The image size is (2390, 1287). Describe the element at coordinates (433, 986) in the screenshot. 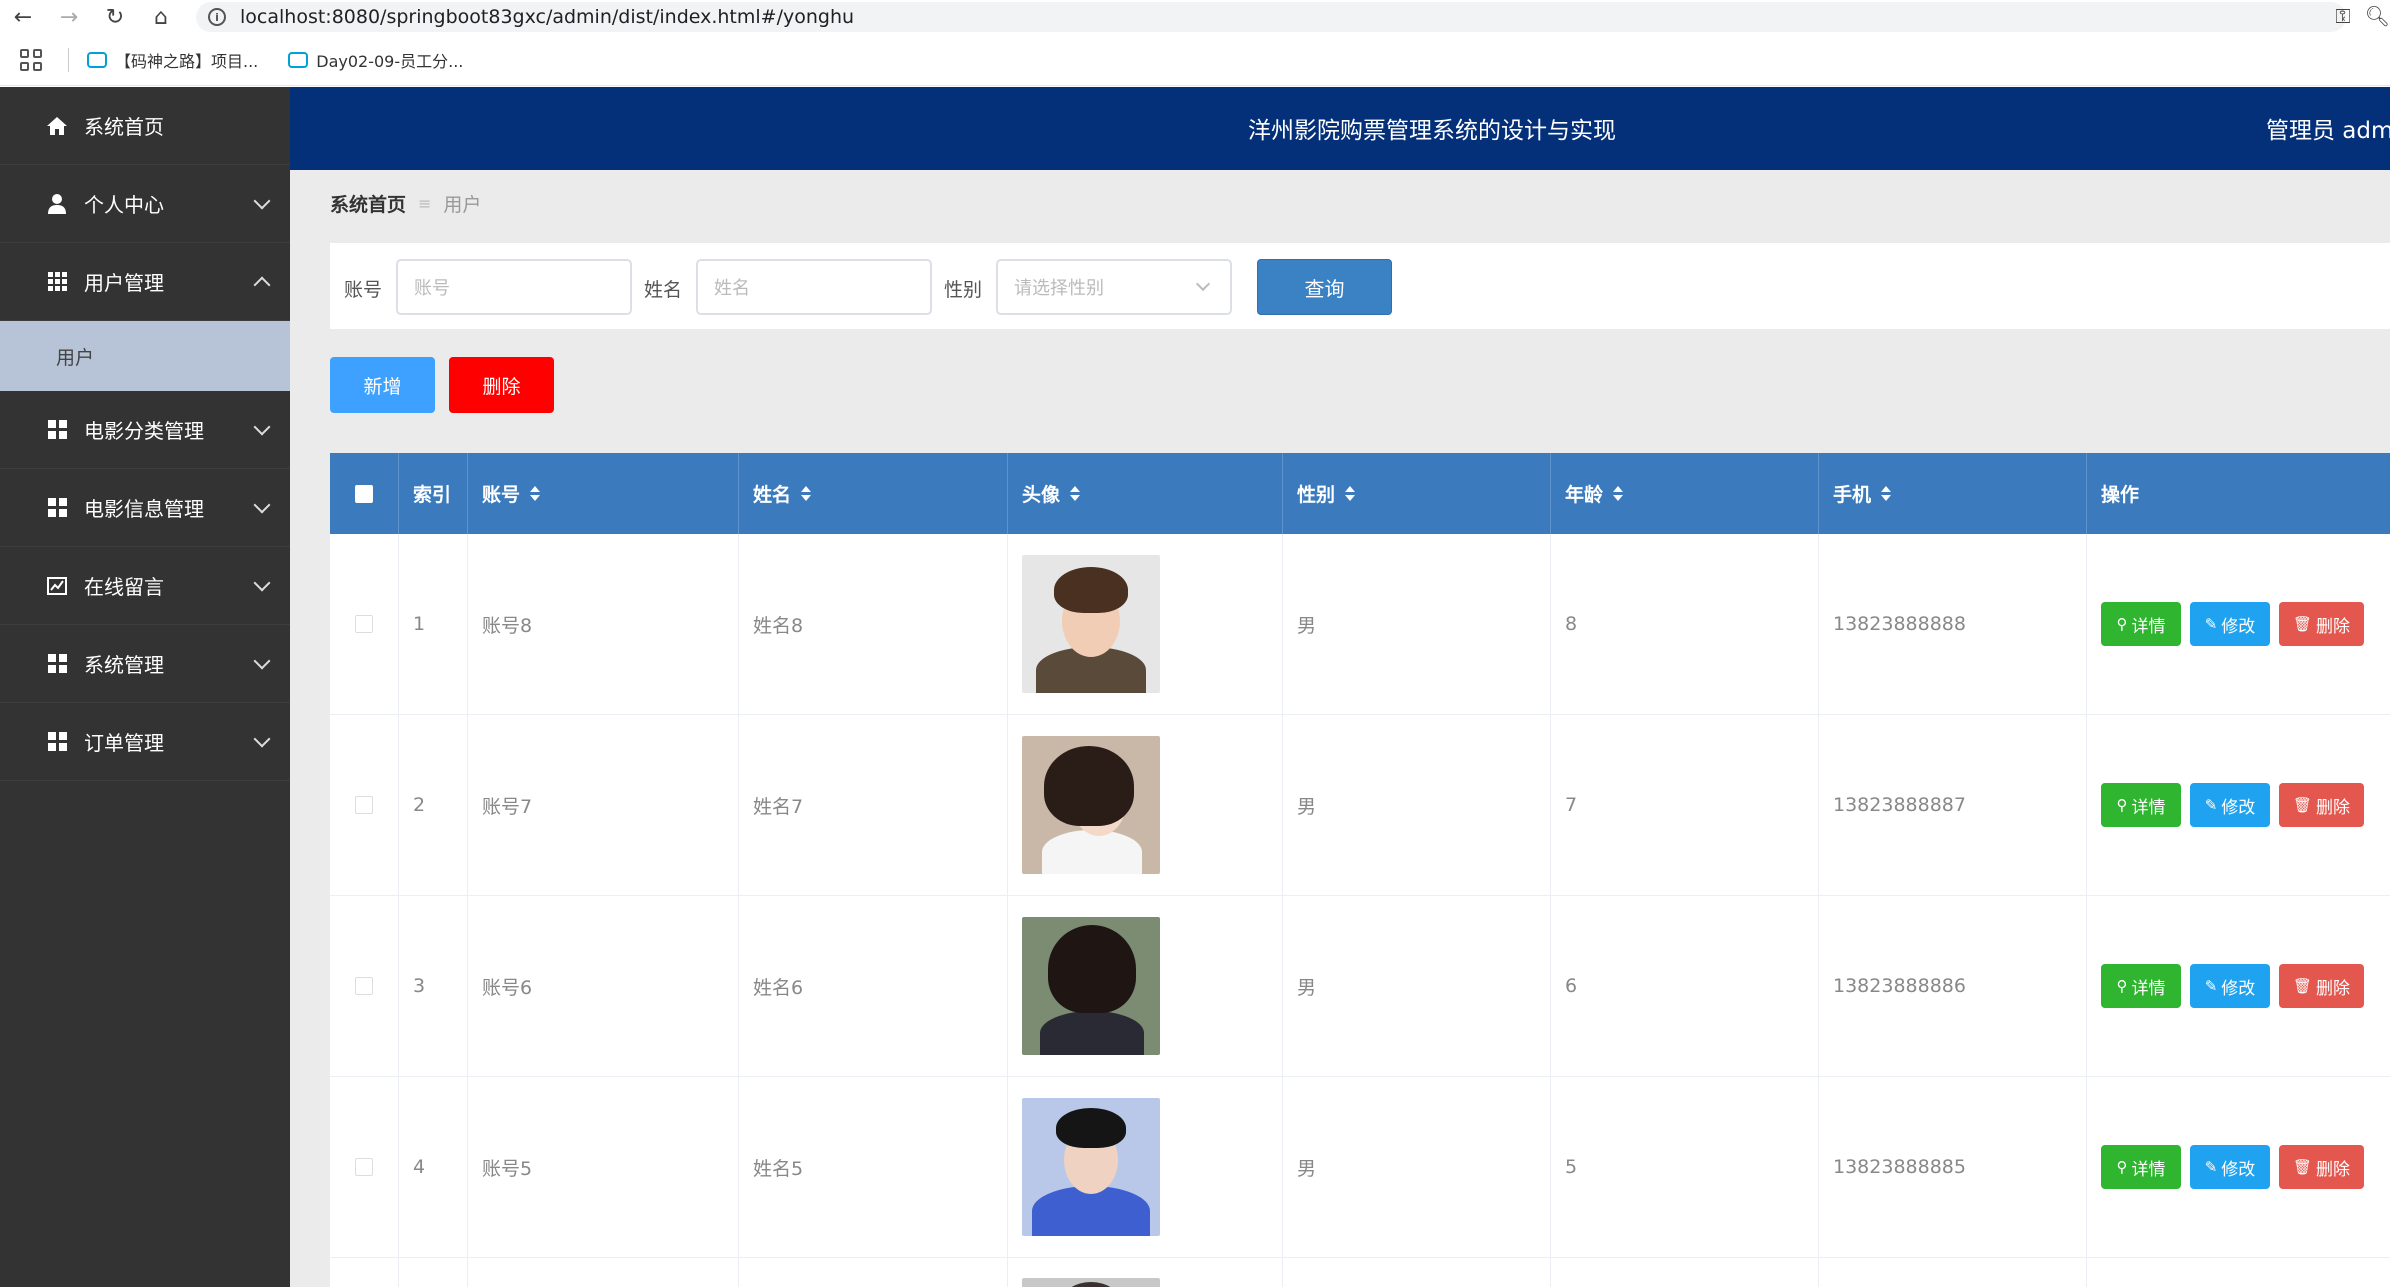

I see `cell-index: 3` at that location.